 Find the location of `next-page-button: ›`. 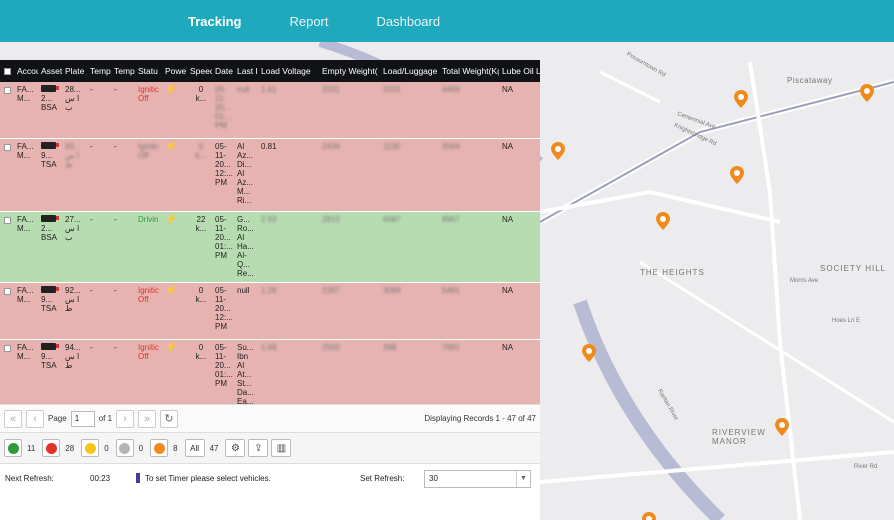

next-page-button: › is located at coordinates (125, 418).